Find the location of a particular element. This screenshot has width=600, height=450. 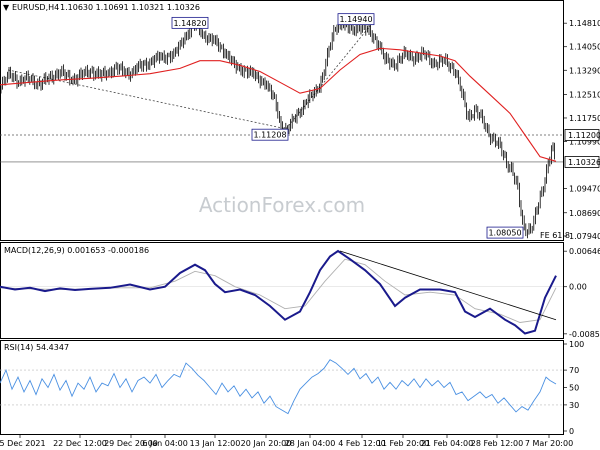

x-tick-label: 6 Jan 04:00 is located at coordinates (165, 443).